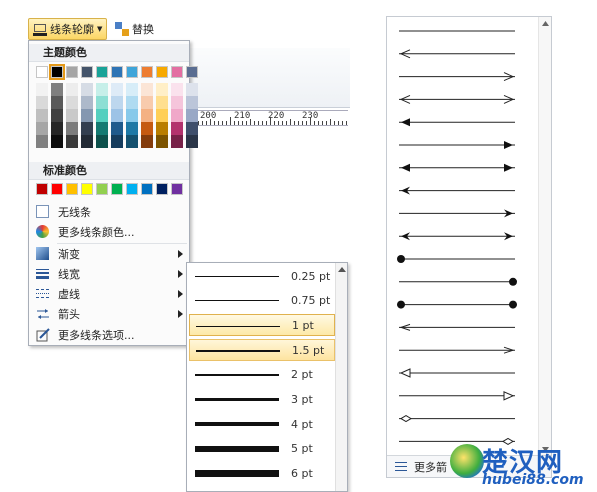 The height and width of the screenshot is (492, 597). I want to click on gradient-item: 渐变, so click(109, 253).